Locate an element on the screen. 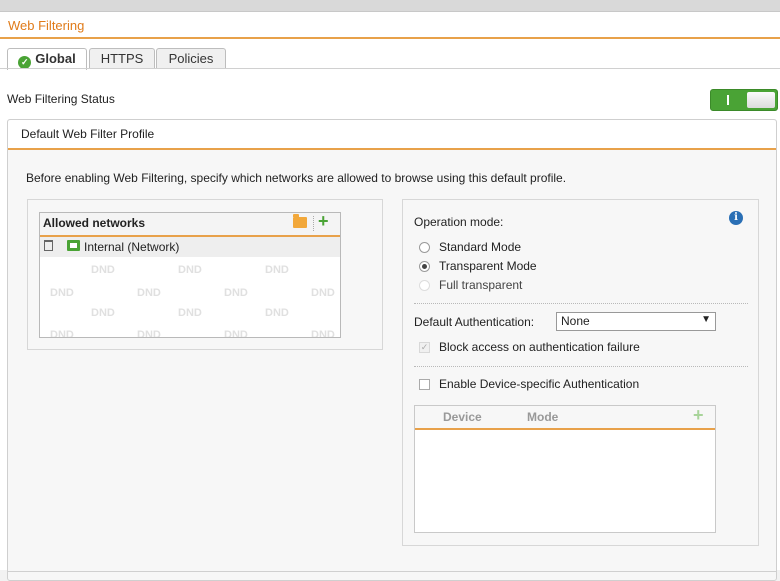 The height and width of the screenshot is (581, 780). folder-icon is located at coordinates (300, 221).